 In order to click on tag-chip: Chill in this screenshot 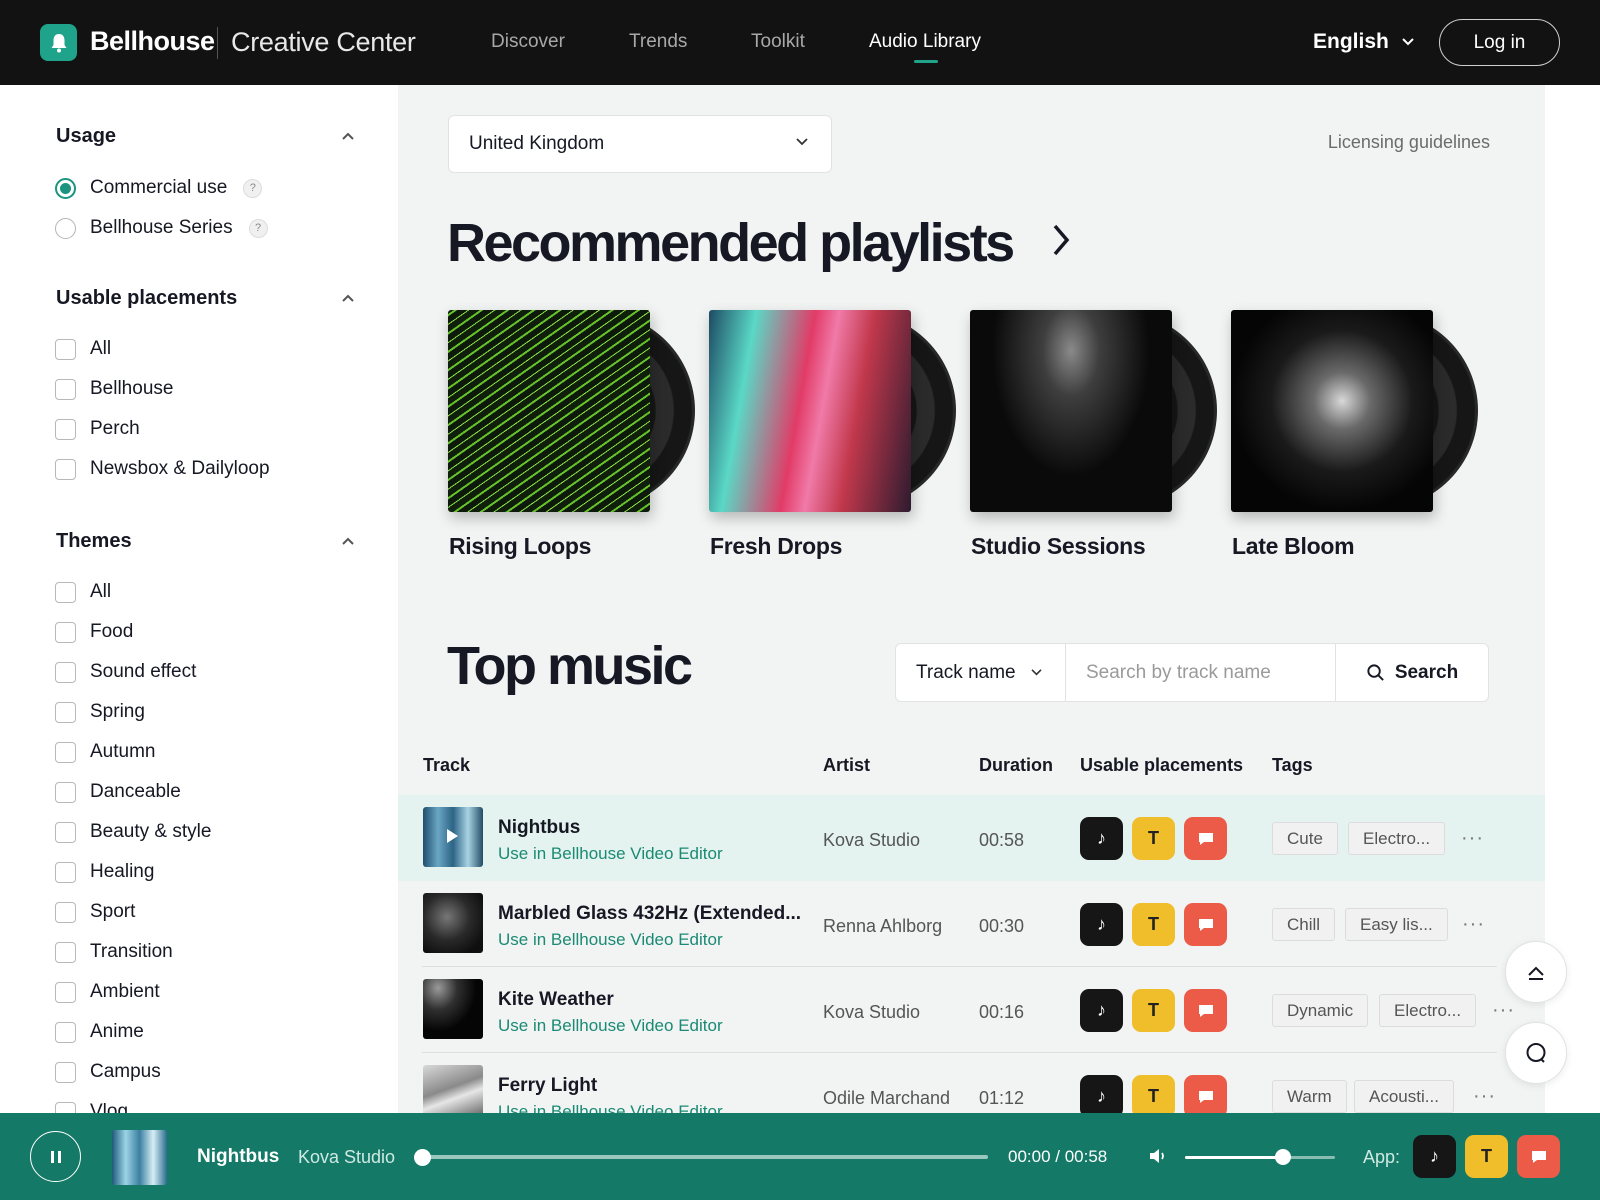, I will do `click(1304, 924)`.